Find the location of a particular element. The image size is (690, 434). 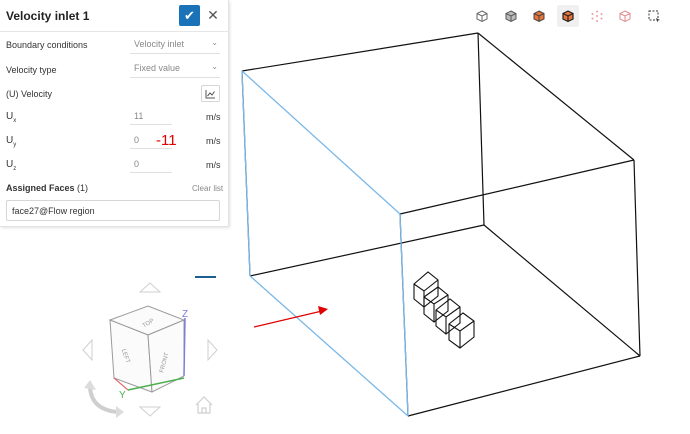

confirm-button: ✔ is located at coordinates (189, 15).